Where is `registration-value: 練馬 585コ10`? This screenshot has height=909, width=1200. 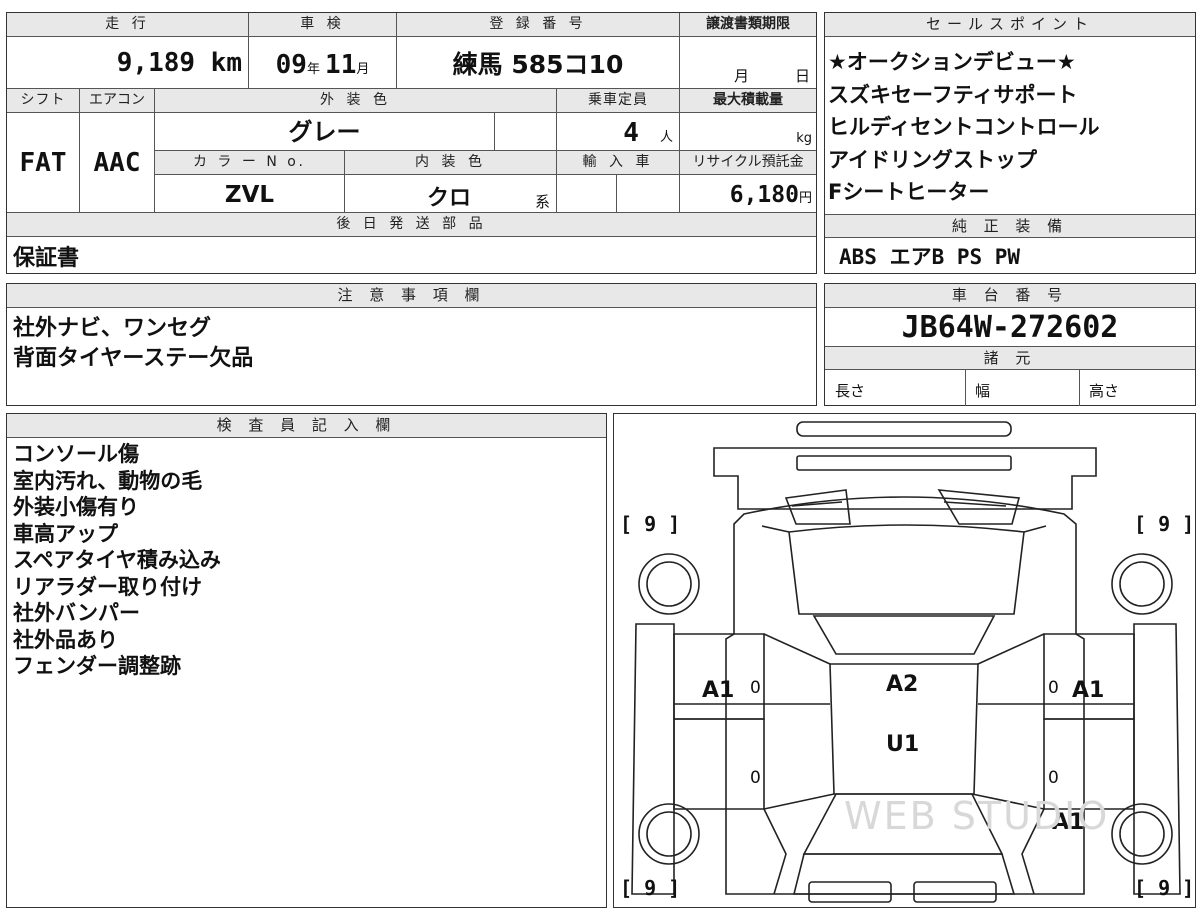
registration-value: 練馬 585コ10 is located at coordinates (538, 64).